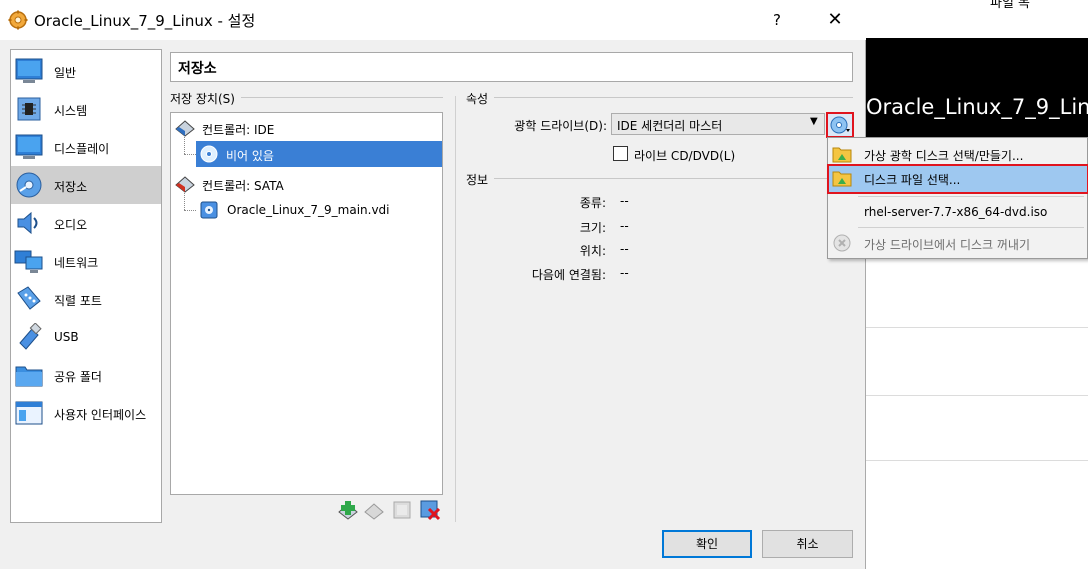  I want to click on optical-drive-label: 광학 드라이브(D):, so click(560, 126).